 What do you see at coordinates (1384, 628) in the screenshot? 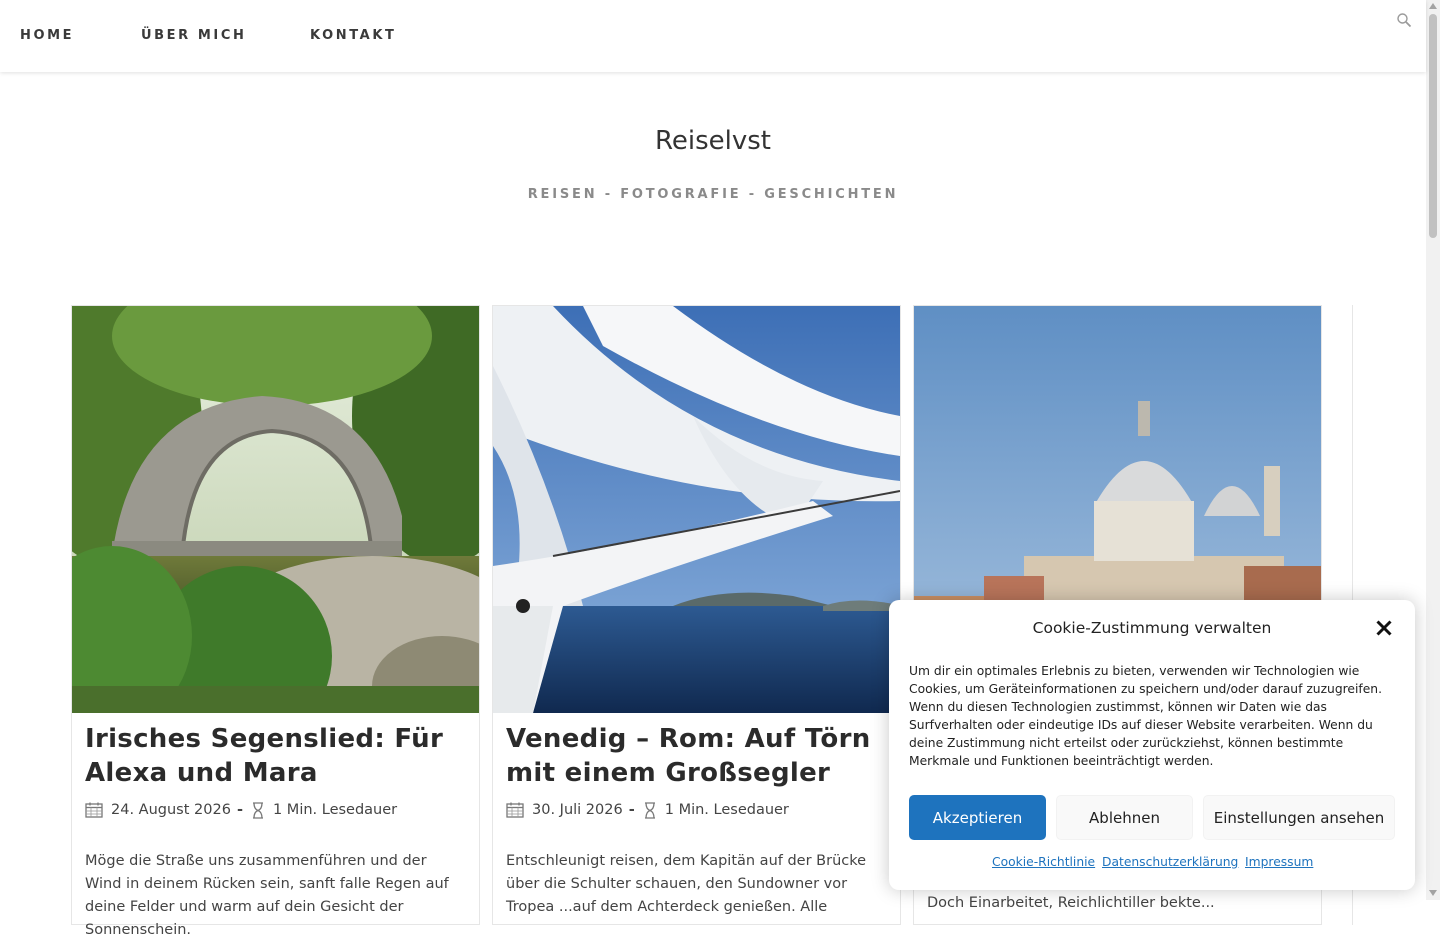
I see `close-icon` at bounding box center [1384, 628].